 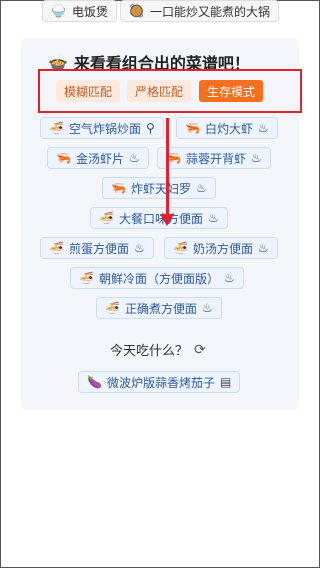 I want to click on recipe-chip: 🦐 蒜蓉开背虾 ♨, so click(x=214, y=158).